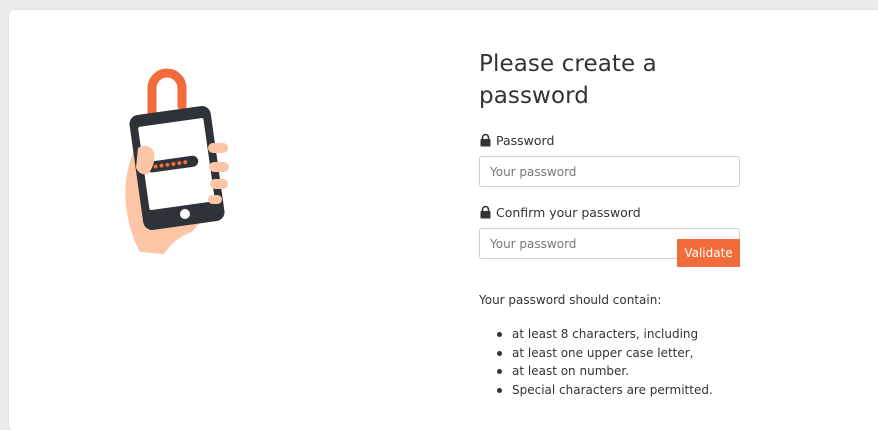 This screenshot has width=878, height=430. What do you see at coordinates (708, 253) in the screenshot?
I see `validate-button: Validate` at bounding box center [708, 253].